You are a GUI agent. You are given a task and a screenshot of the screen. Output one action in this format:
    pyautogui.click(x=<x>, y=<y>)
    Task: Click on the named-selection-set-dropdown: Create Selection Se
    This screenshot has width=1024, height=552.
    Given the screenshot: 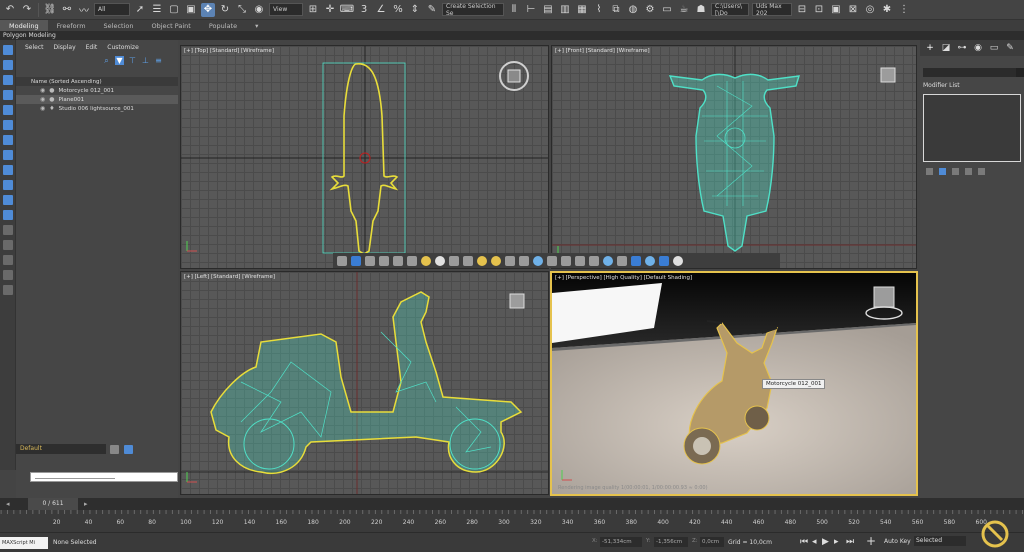 What is the action you would take?
    pyautogui.click(x=473, y=10)
    